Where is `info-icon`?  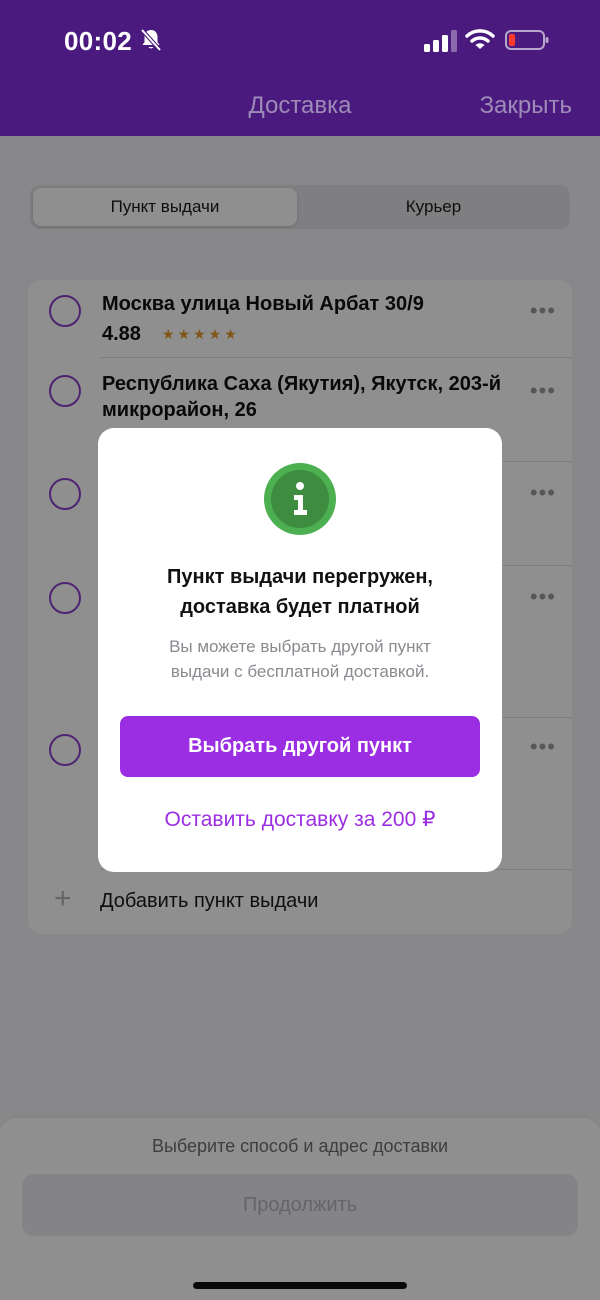
info-icon is located at coordinates (300, 499).